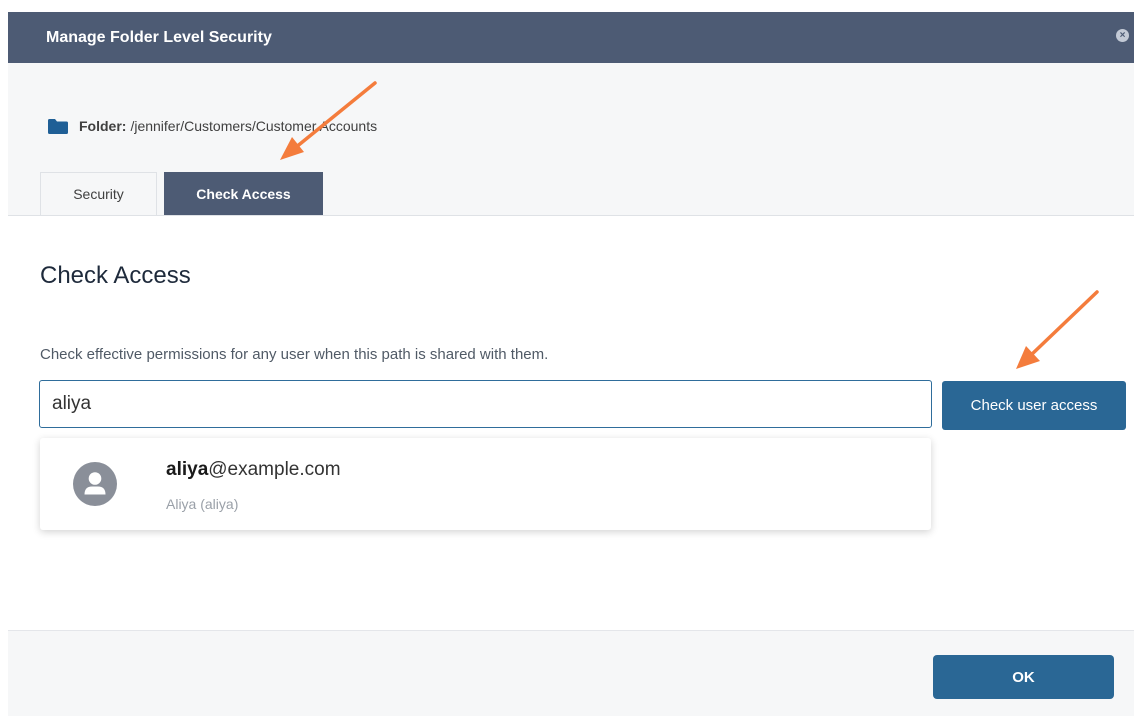 This screenshot has width=1134, height=716. I want to click on dialog-title-bar: Manage Folder Level Security ×, so click(571, 37).